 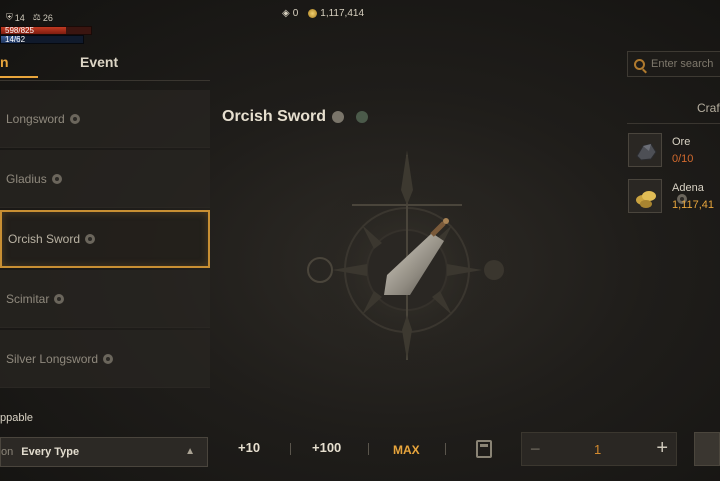 I want to click on list-item-gladius: Gladius, so click(x=105, y=179).